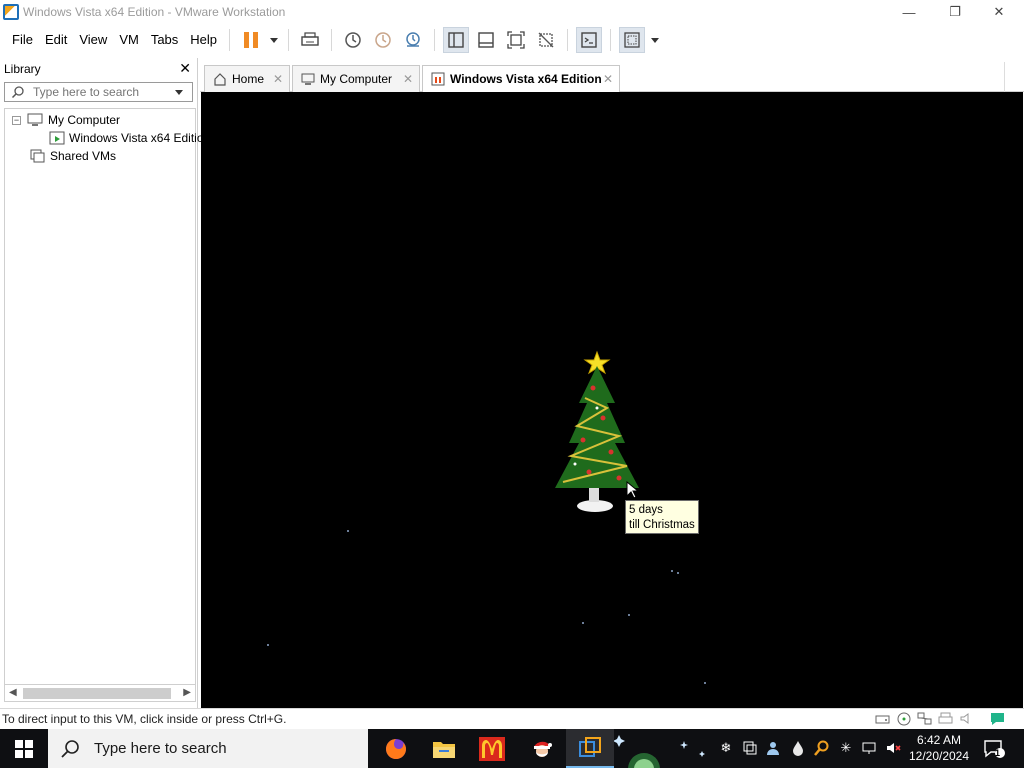 This screenshot has width=1024, height=768. What do you see at coordinates (1013, 77) in the screenshot?
I see `tab-scroll-area` at bounding box center [1013, 77].